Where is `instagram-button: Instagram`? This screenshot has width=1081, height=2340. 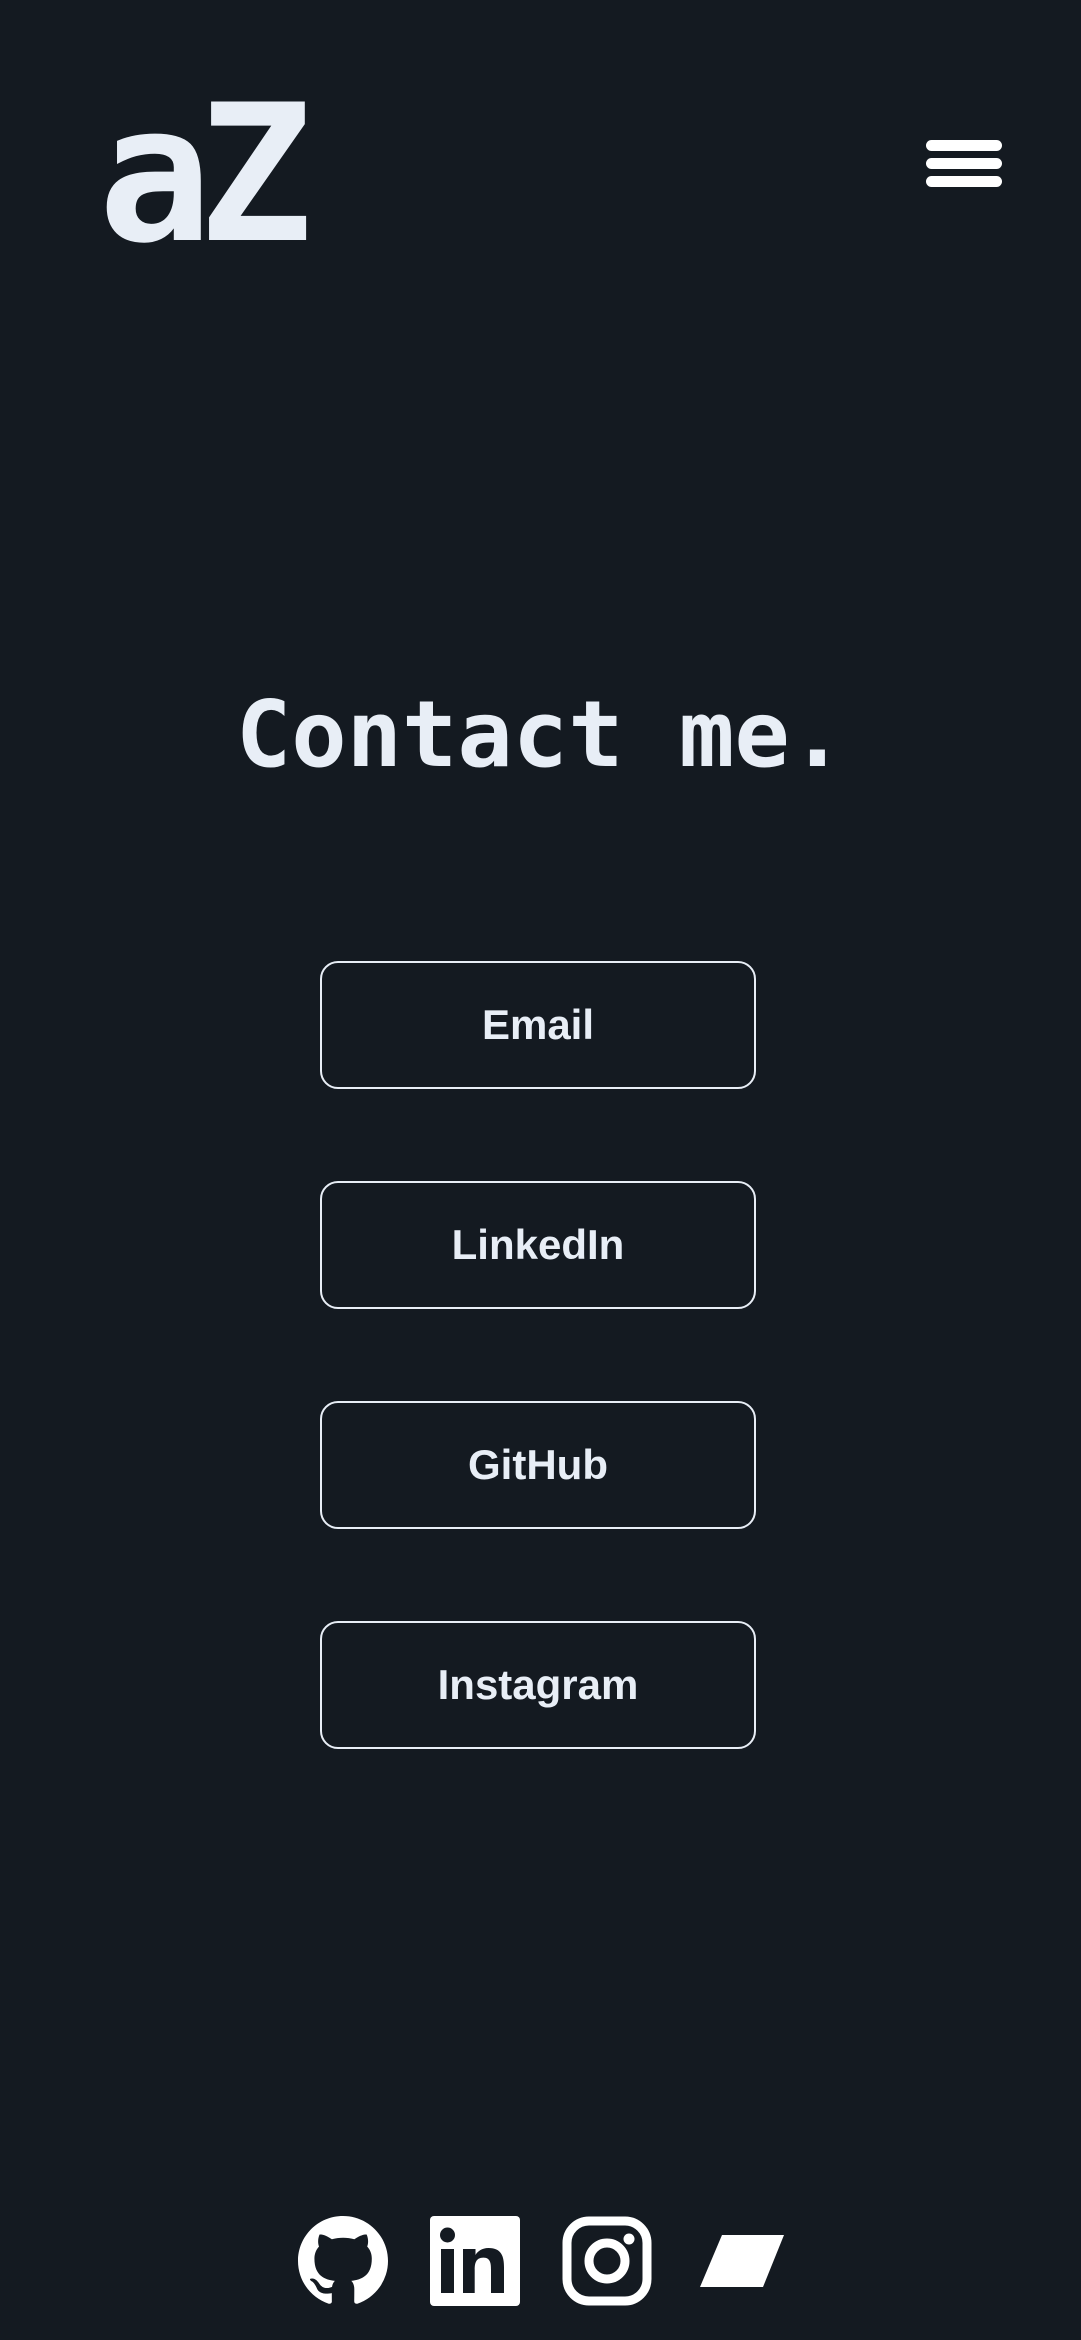 instagram-button: Instagram is located at coordinates (538, 1685).